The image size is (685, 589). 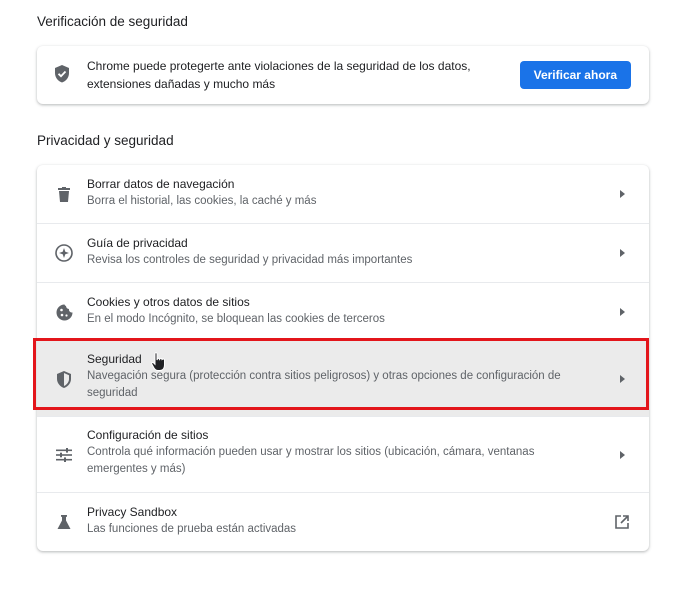 What do you see at coordinates (137, 243) in the screenshot?
I see `privacy-item-title: Guía de privacidad` at bounding box center [137, 243].